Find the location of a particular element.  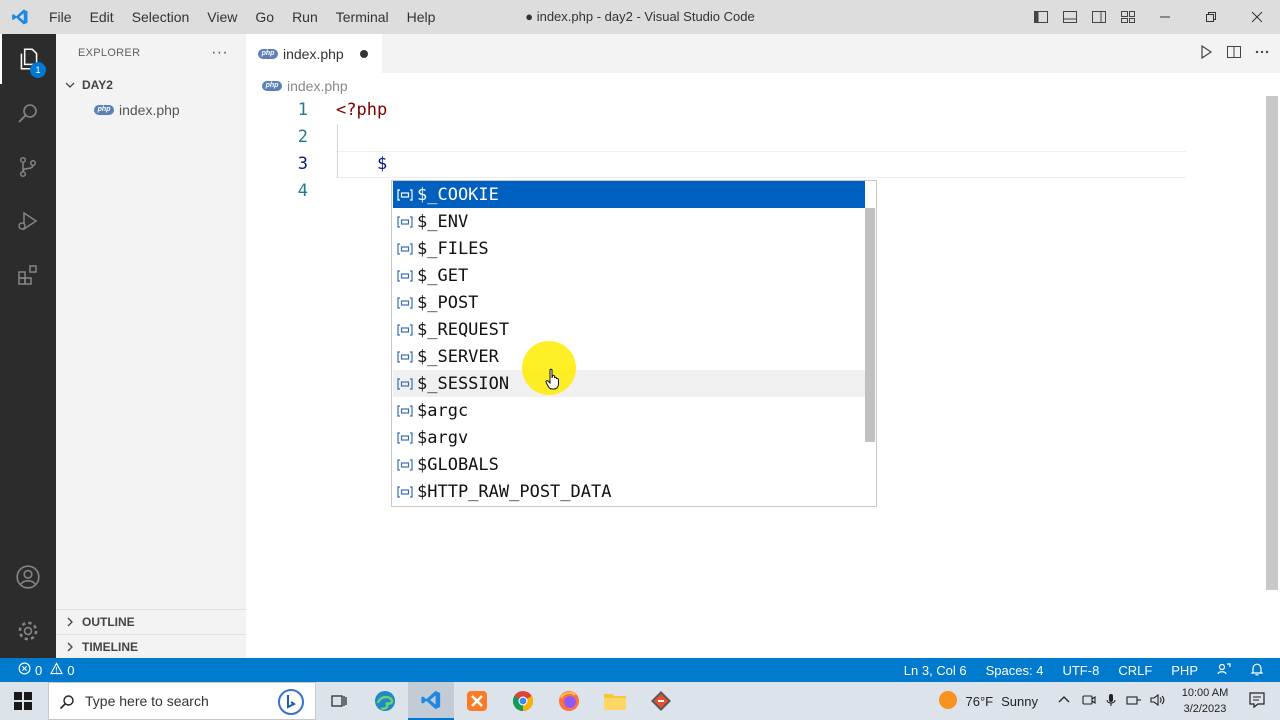

window-title: ● index.php - day2 - Visual Studio Code is located at coordinates (640, 16).